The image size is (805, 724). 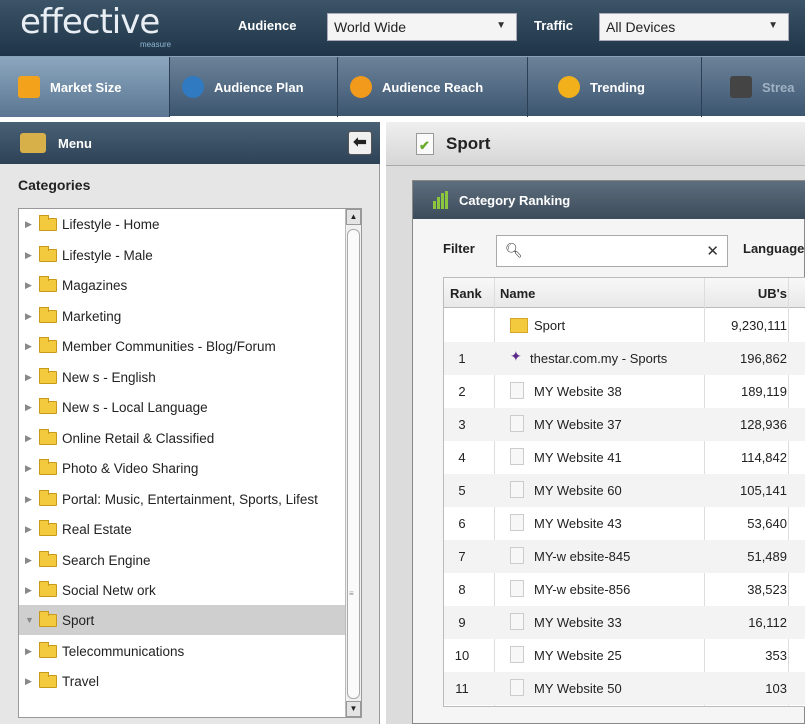 I want to click on row-ubs: 51,489, so click(x=767, y=556).